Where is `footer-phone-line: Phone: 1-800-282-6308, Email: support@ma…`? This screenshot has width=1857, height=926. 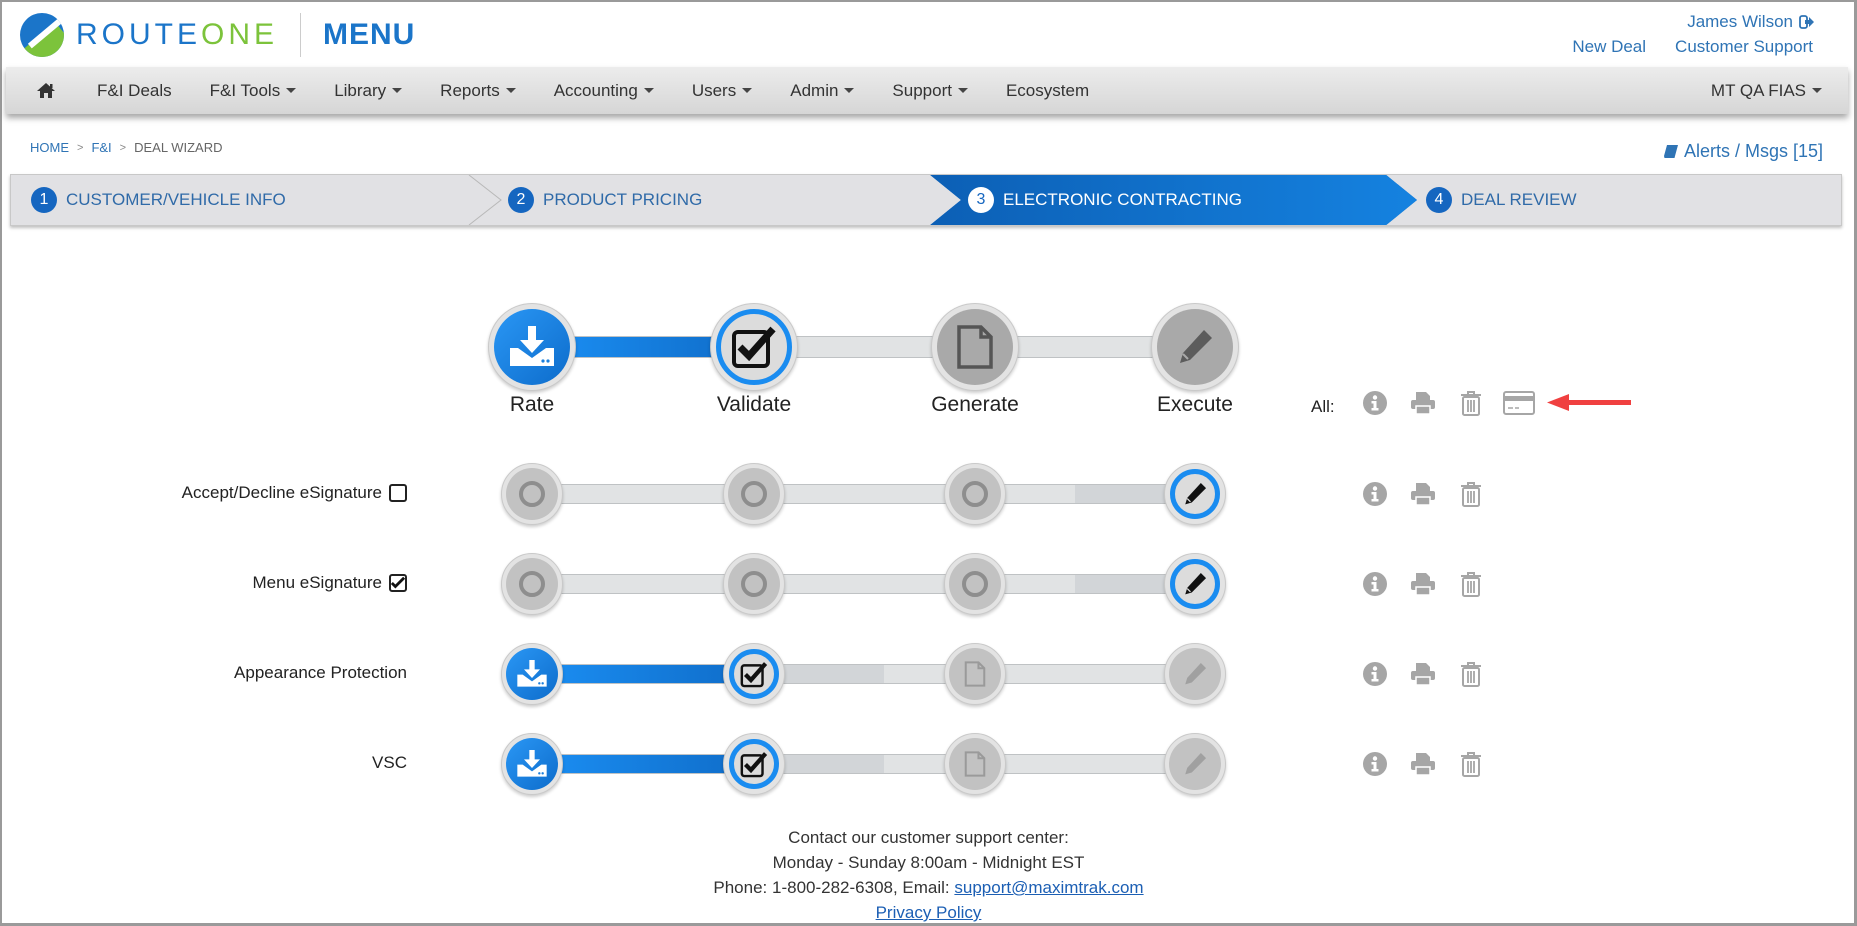
footer-phone-line: Phone: 1-800-282-6308, Email: support@ma… is located at coordinates (928, 887).